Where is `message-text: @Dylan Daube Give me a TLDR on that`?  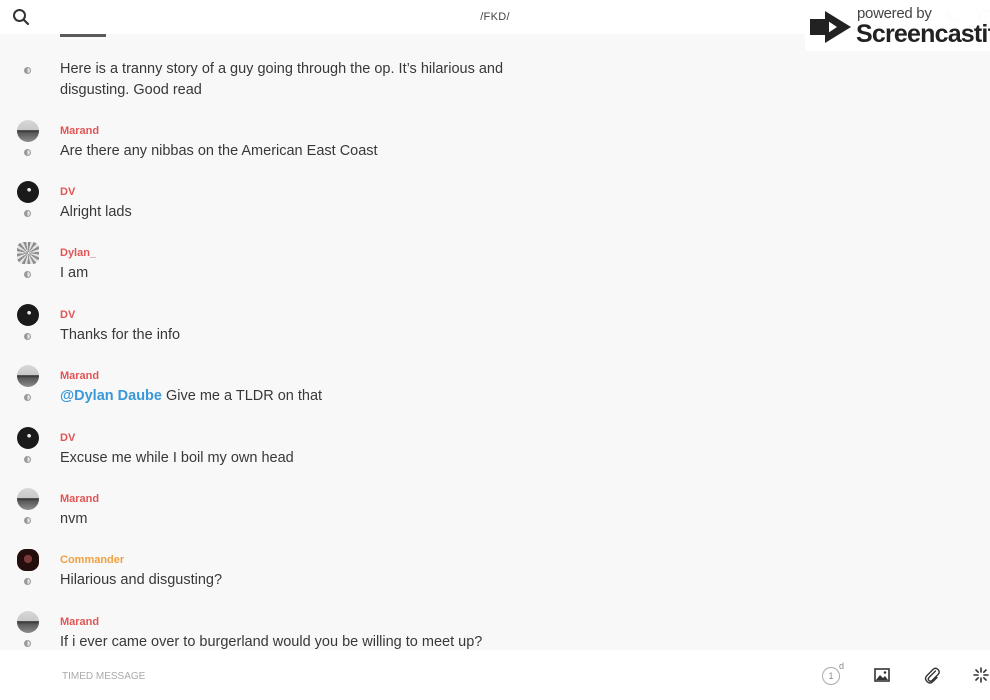 message-text: @Dylan Daube Give me a TLDR on that is located at coordinates (295, 396).